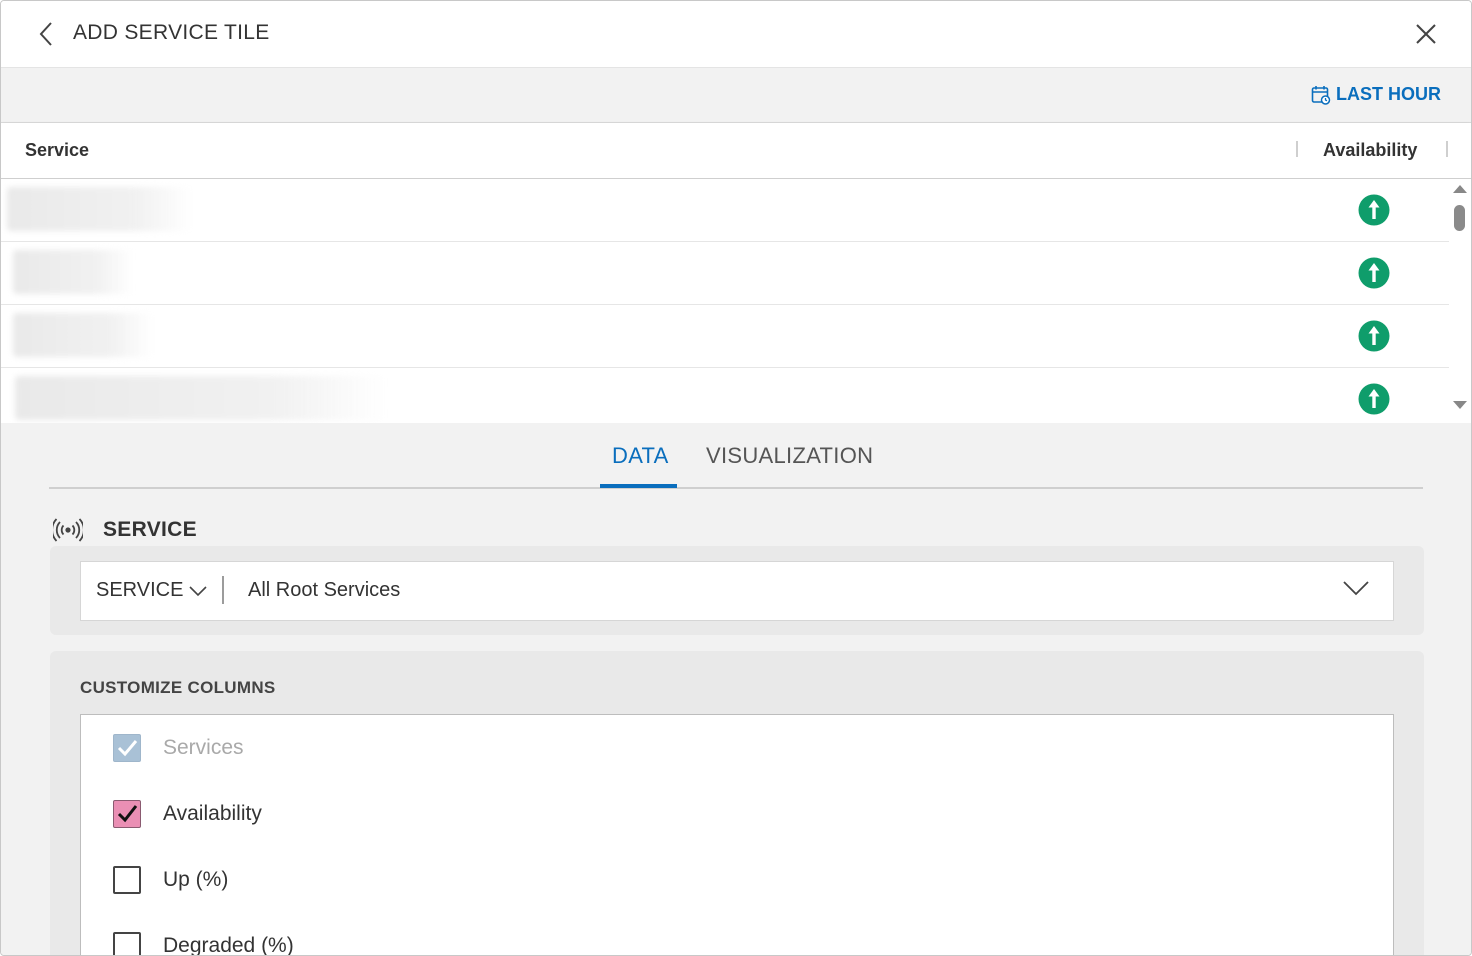 Image resolution: width=1472 pixels, height=956 pixels. Describe the element at coordinates (228, 945) in the screenshot. I see `column-option-label: Degraded (%)` at that location.